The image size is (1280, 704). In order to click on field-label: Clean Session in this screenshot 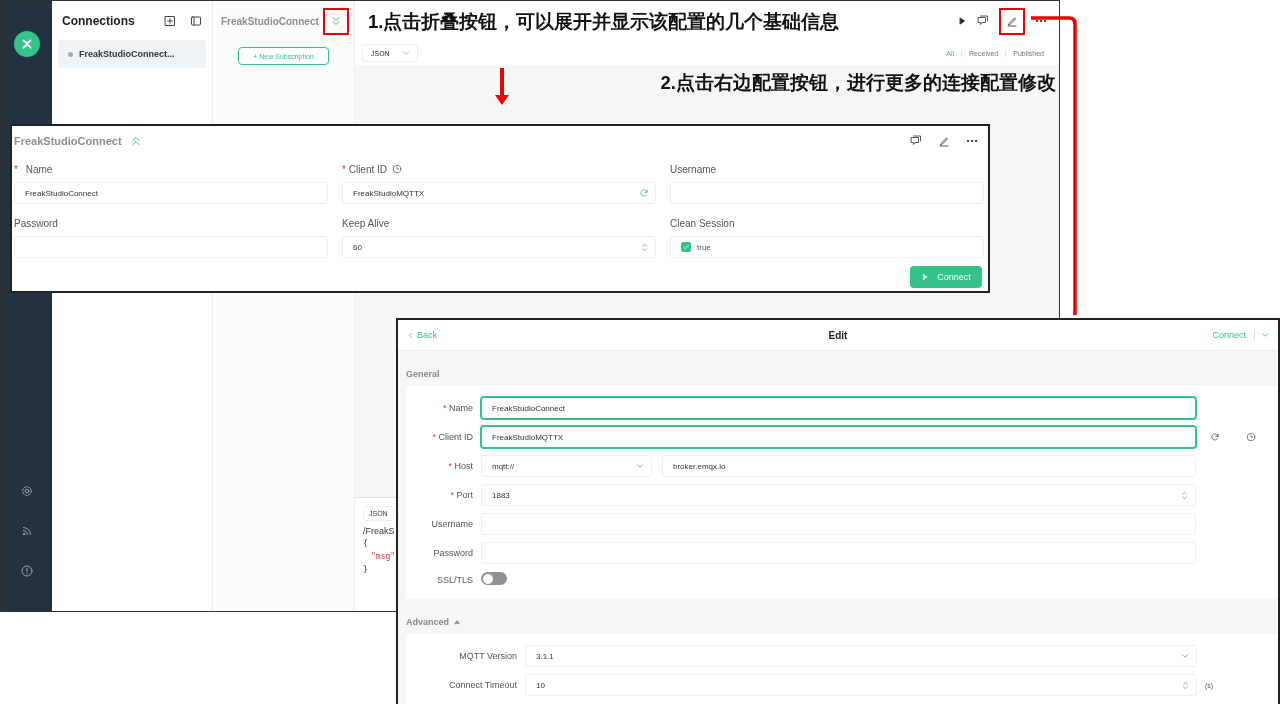, I will do `click(703, 223)`.